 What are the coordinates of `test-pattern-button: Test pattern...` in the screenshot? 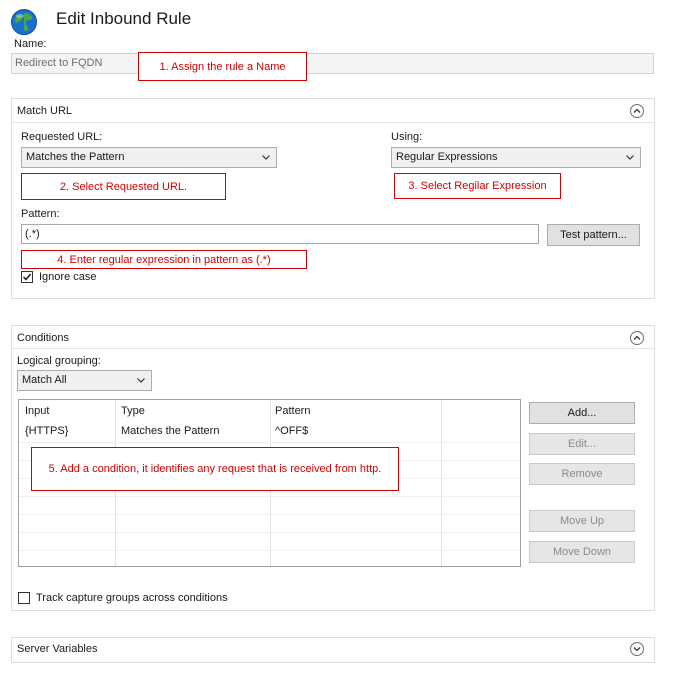 It's located at (593, 235).